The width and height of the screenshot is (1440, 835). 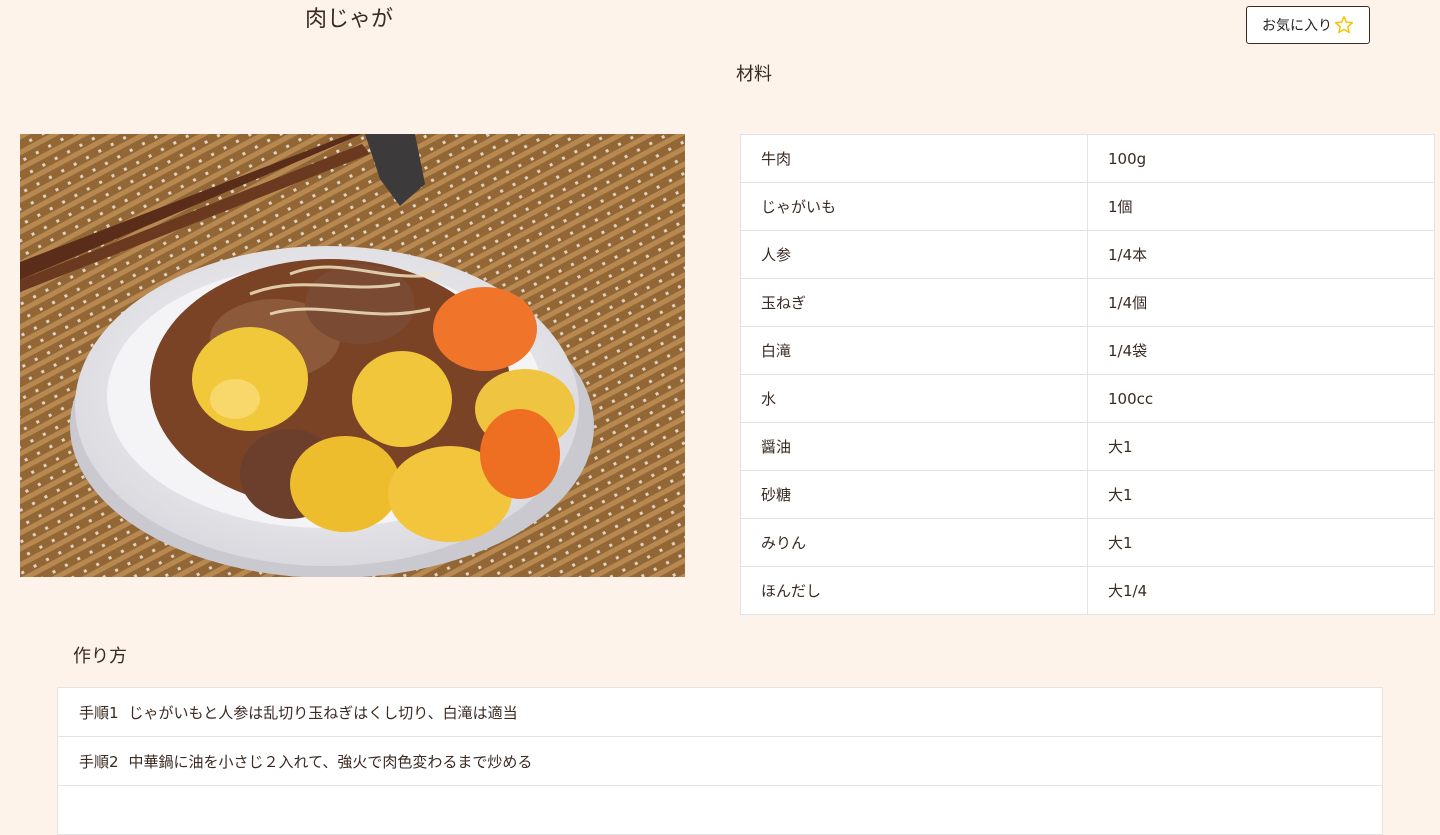 I want to click on ingredient-name: 砂糖, so click(x=914, y=494).